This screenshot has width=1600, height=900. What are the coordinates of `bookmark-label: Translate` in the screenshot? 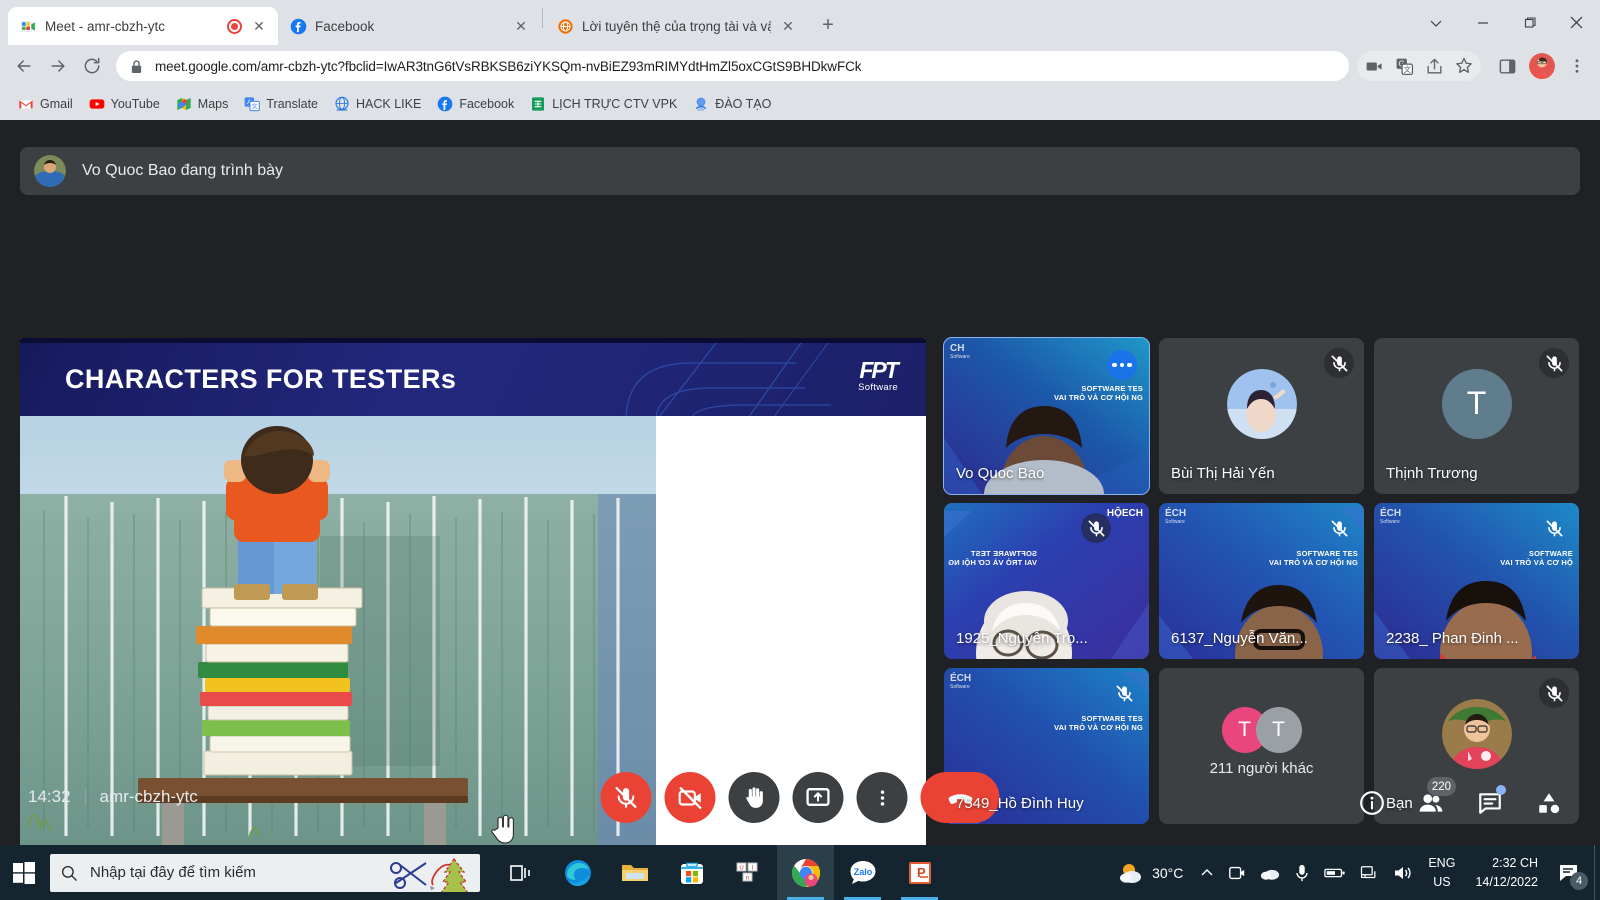 It's located at (292, 103).